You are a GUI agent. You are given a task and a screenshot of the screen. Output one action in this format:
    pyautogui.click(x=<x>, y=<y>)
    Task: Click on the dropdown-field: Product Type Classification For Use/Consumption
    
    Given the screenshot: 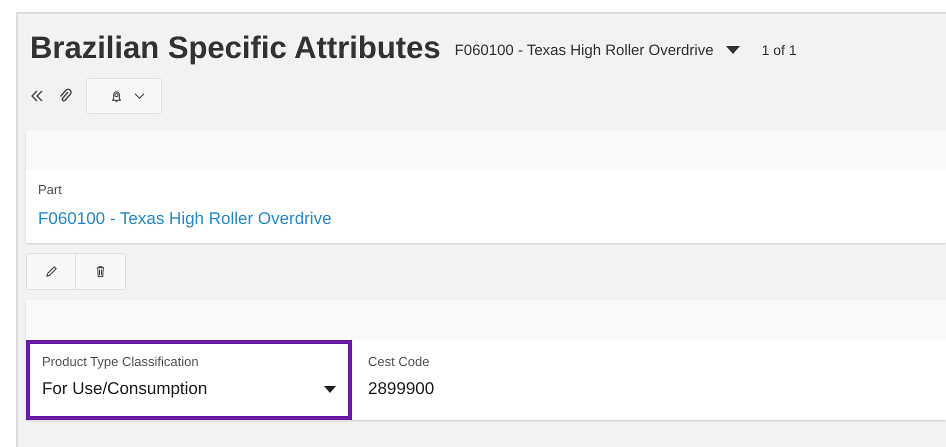 What is the action you would take?
    pyautogui.click(x=189, y=380)
    